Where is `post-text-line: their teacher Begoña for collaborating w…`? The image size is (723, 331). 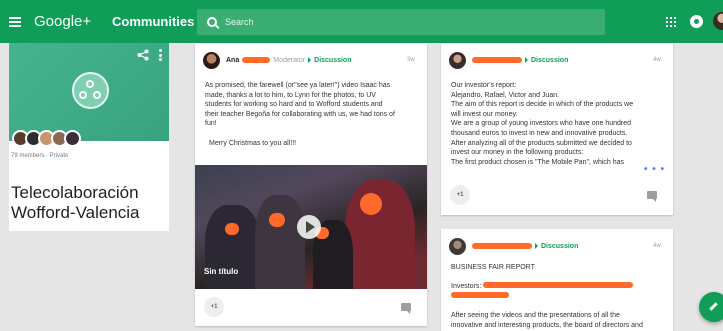
post-text-line: their teacher Begoña for collaborating w… is located at coordinates (300, 114).